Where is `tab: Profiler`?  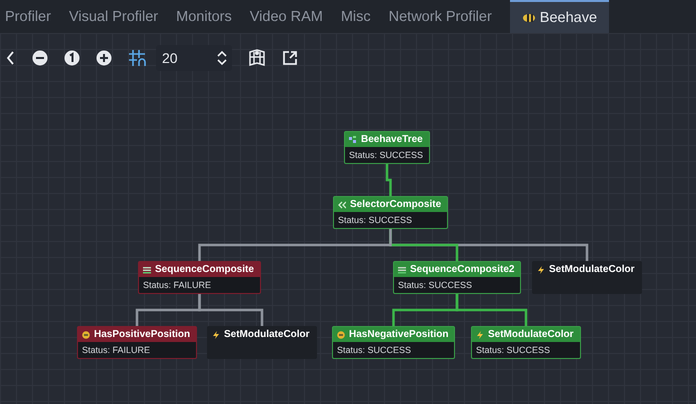
tab: Profiler is located at coordinates (32, 16).